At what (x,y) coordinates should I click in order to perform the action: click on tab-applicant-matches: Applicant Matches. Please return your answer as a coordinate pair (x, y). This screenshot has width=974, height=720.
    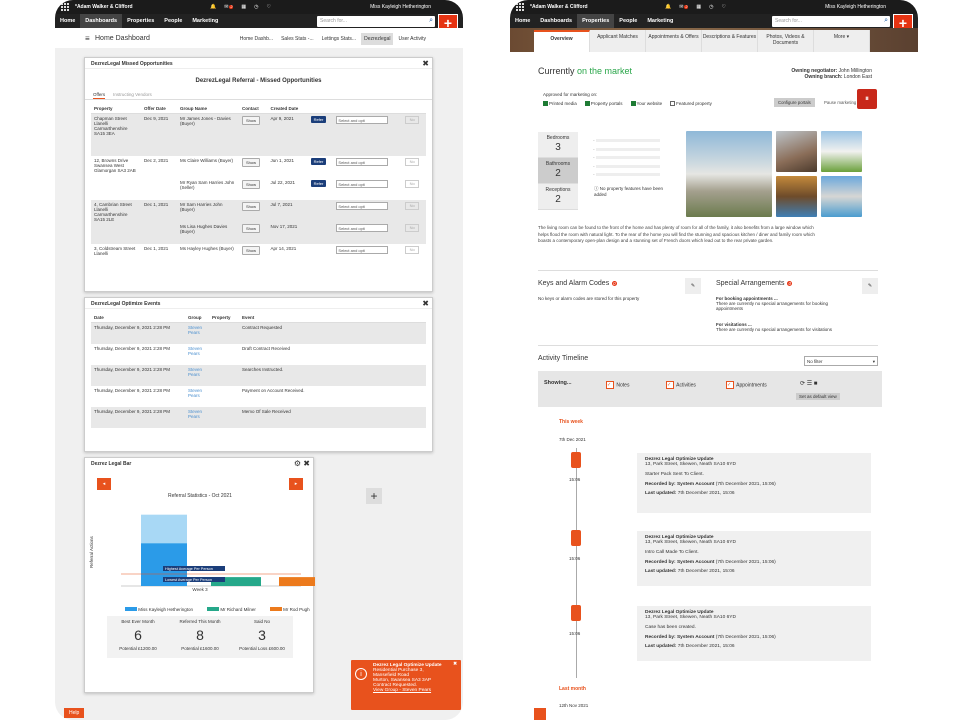
    Looking at the image, I should click on (618, 41).